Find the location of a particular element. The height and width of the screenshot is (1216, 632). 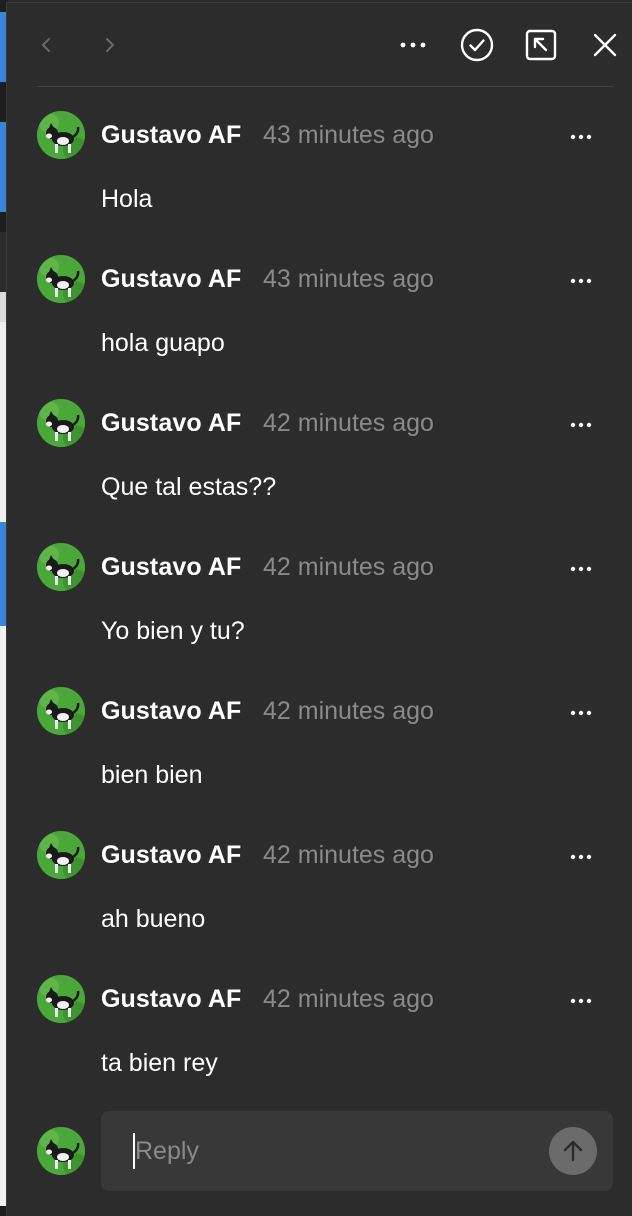

comment-text: Que tal estas?? is located at coordinates (189, 487).